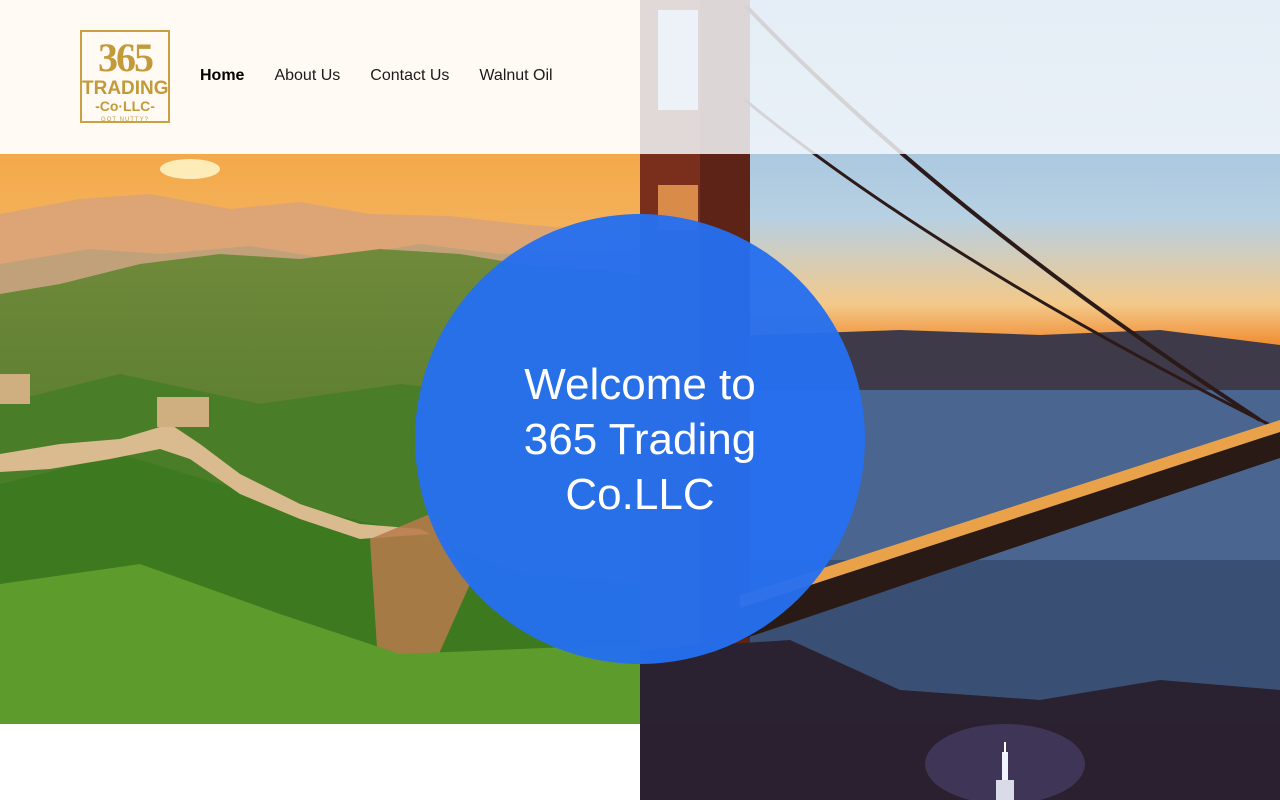 This screenshot has height=800, width=1280. Describe the element at coordinates (515, 76) in the screenshot. I see `nav-walnut-oil: Walnut Oil` at that location.